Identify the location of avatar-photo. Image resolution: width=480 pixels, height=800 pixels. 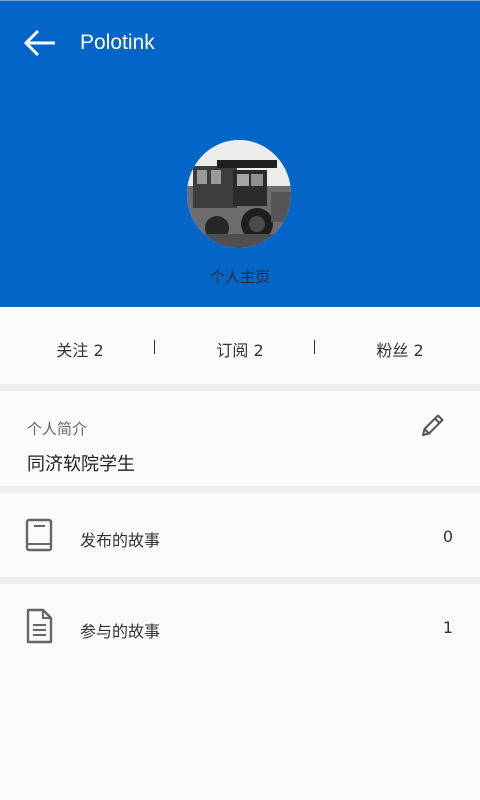
(239, 194).